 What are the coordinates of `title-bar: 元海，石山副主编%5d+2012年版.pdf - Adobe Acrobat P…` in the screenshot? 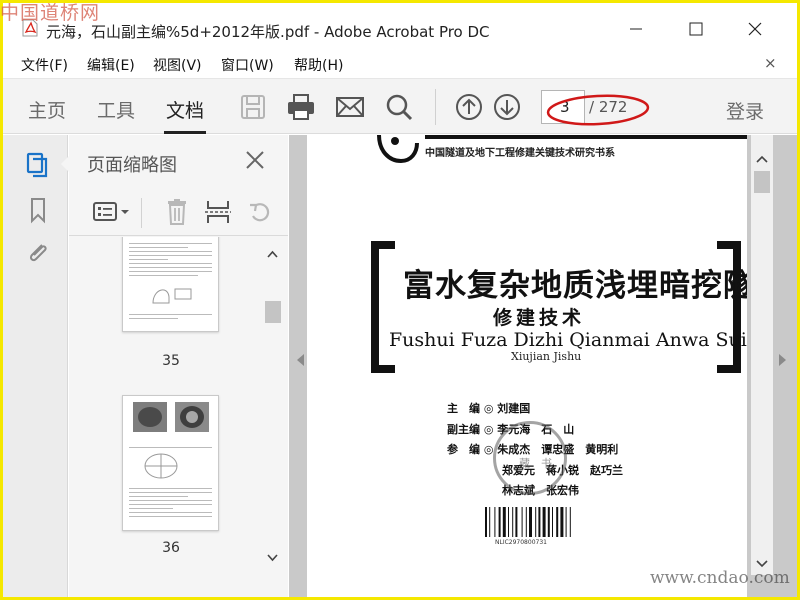 It's located at (400, 26).